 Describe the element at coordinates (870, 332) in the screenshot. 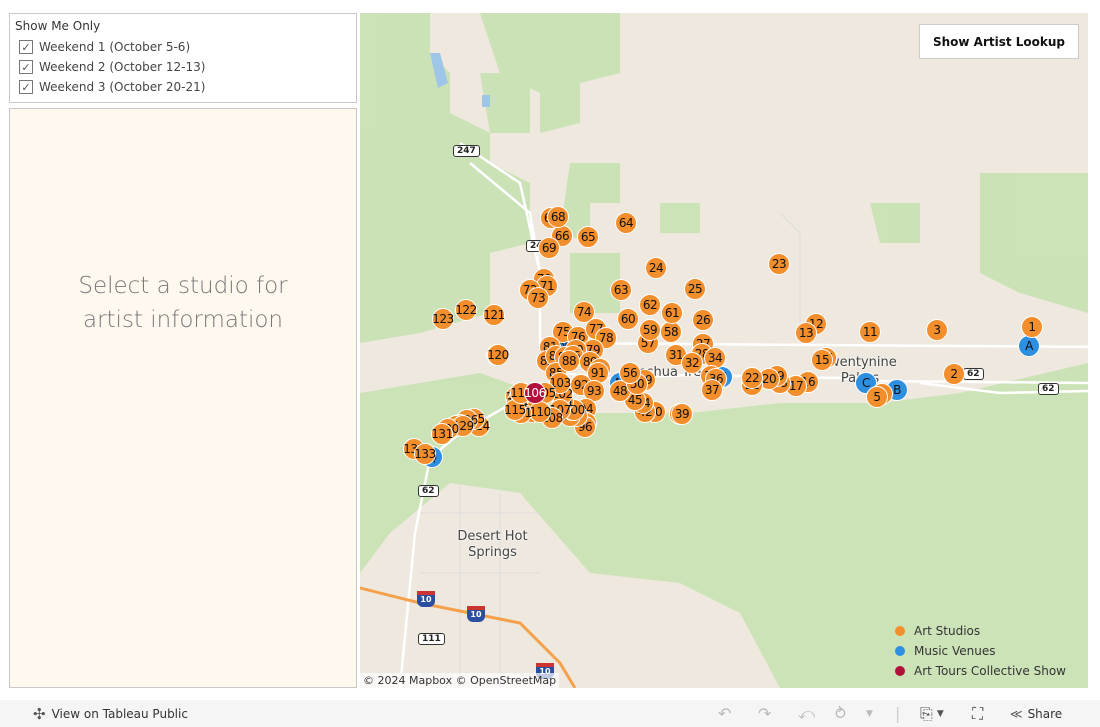

I see `studio-marker: 11` at that location.